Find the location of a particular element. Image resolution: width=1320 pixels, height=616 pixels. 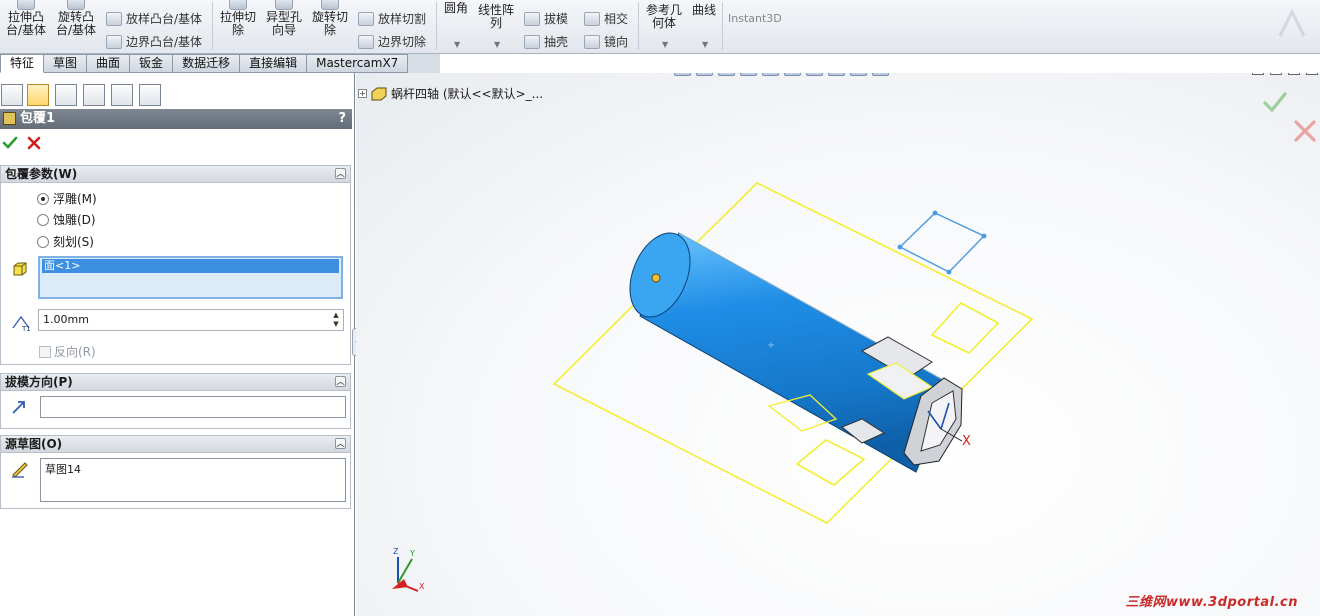

deboss-option: 蚀雕(D) is located at coordinates (66, 219).